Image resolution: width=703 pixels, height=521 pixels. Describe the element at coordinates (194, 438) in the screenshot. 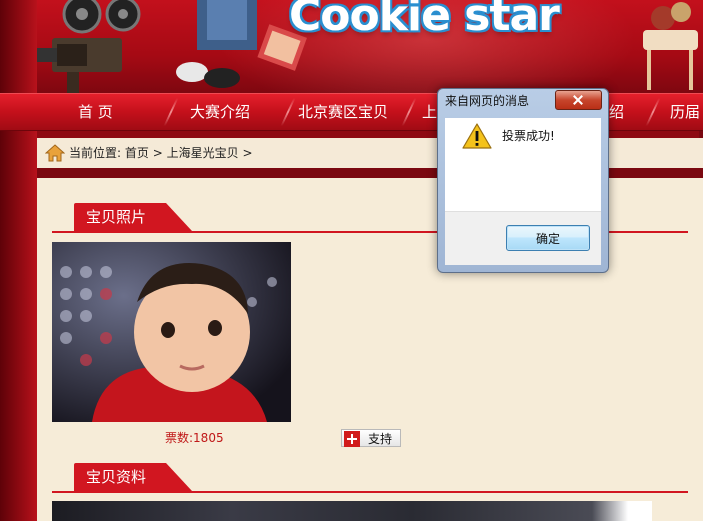

I see `vote-count: 票数:1805` at that location.